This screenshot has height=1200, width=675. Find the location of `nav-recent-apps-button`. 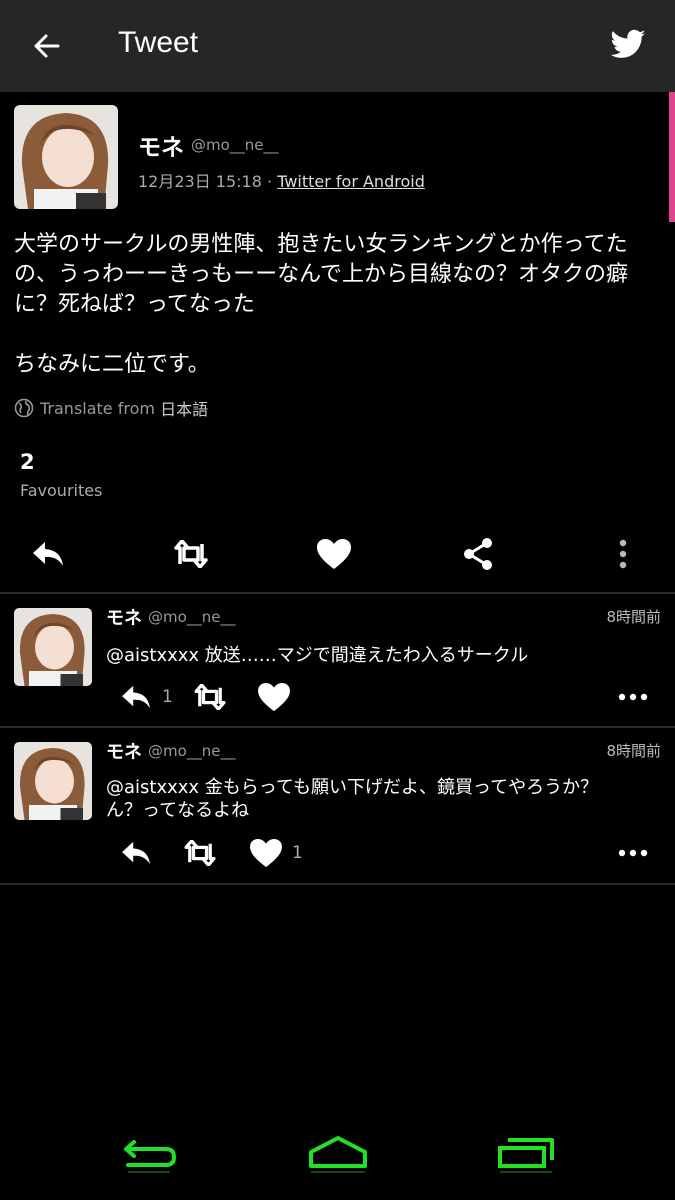

nav-recent-apps-button is located at coordinates (527, 1160).